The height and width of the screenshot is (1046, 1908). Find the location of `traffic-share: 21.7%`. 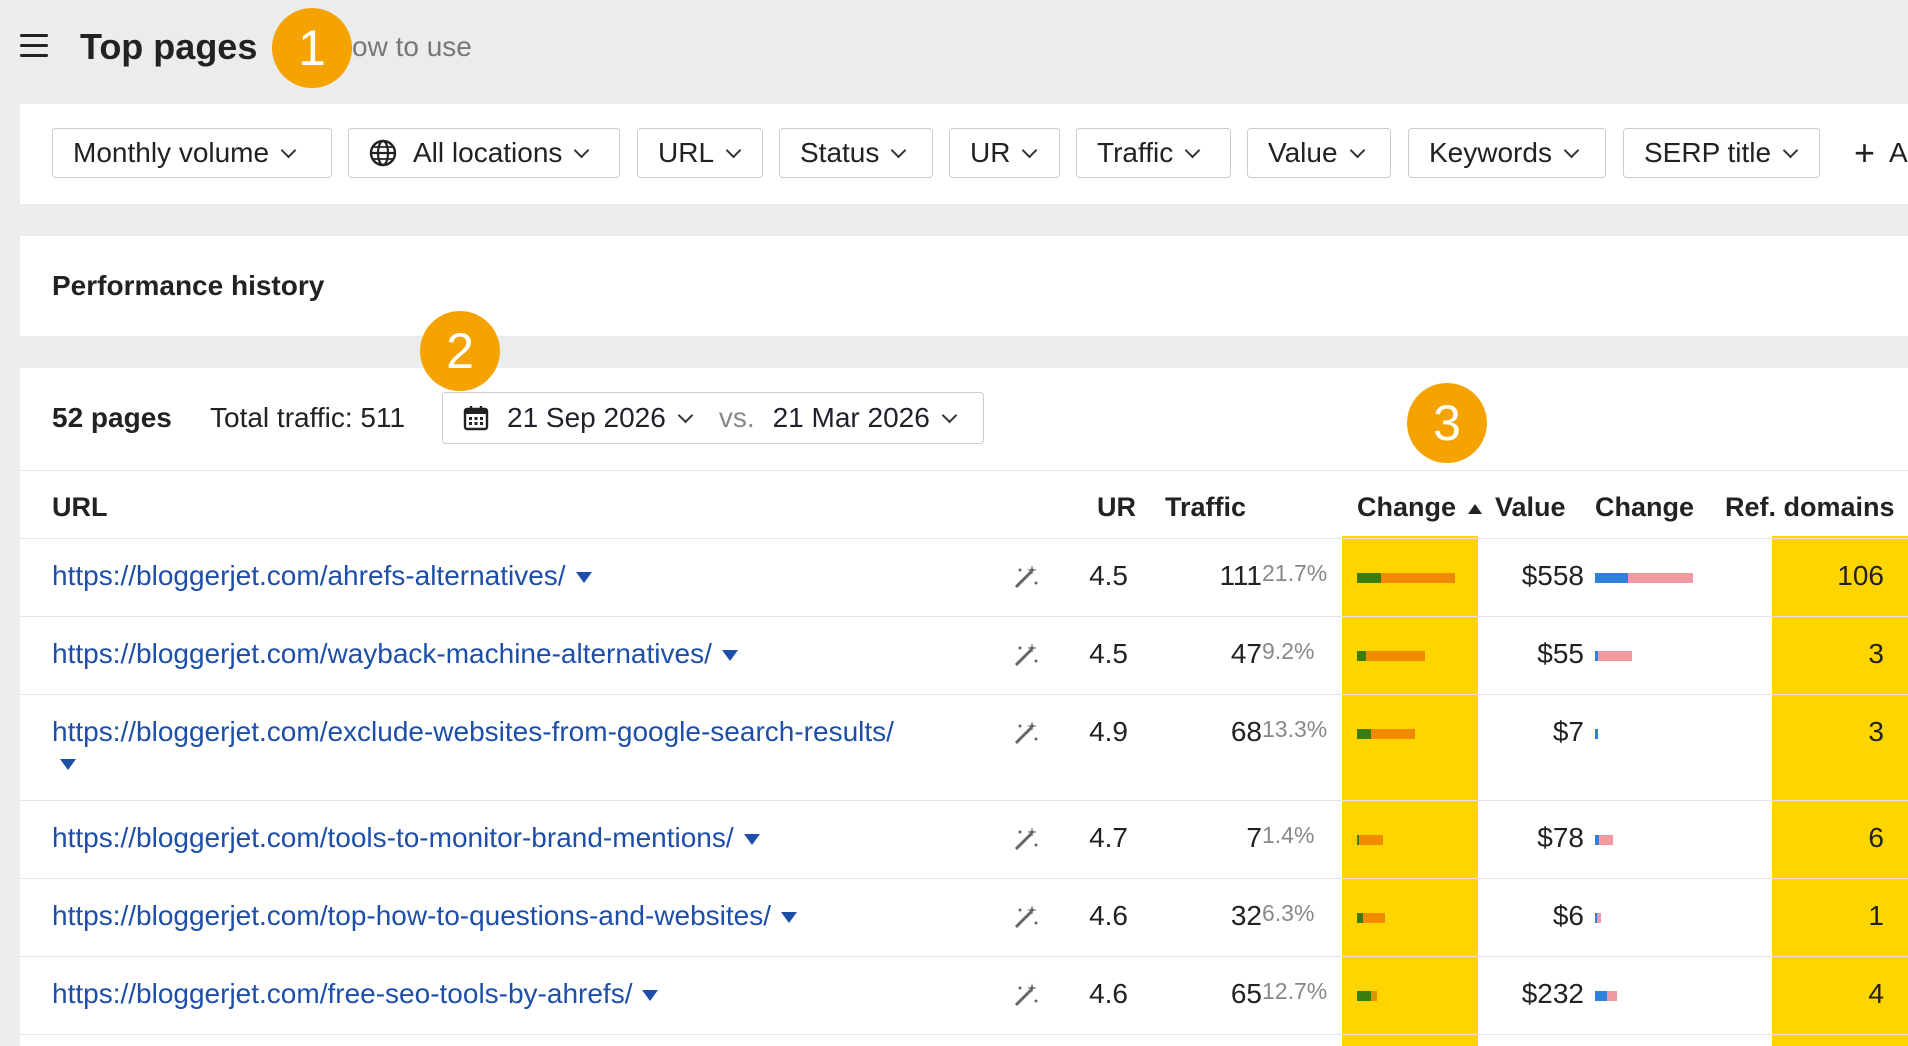

traffic-share: 21.7% is located at coordinates (1295, 573).